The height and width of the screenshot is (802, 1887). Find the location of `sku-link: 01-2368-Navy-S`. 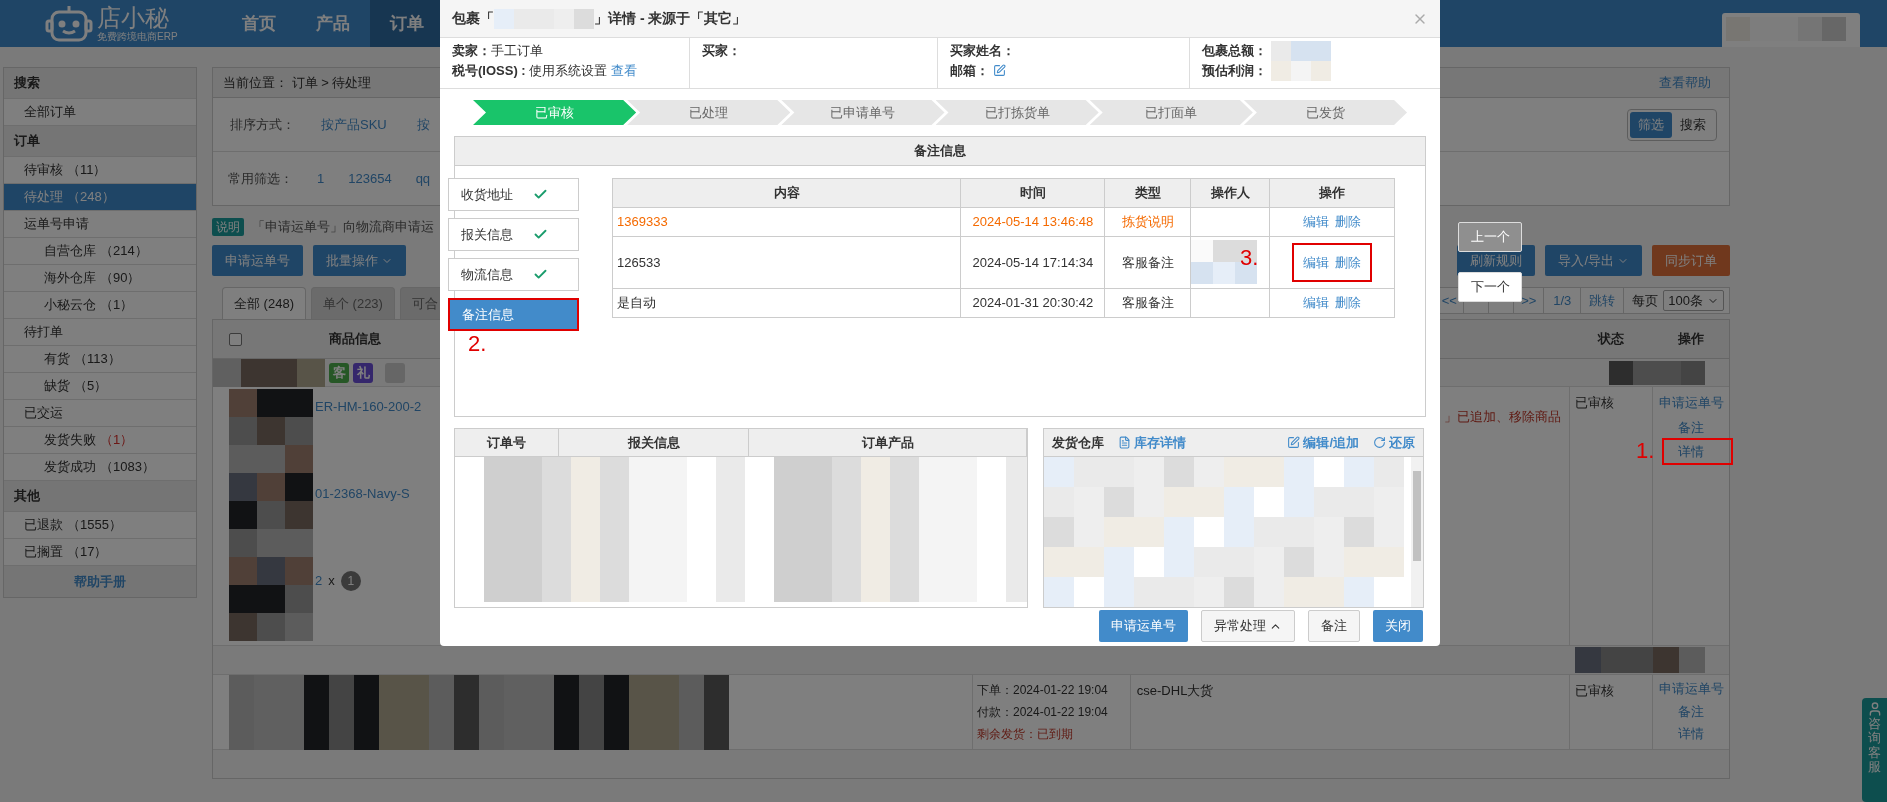

sku-link: 01-2368-Navy-S is located at coordinates (368, 493).